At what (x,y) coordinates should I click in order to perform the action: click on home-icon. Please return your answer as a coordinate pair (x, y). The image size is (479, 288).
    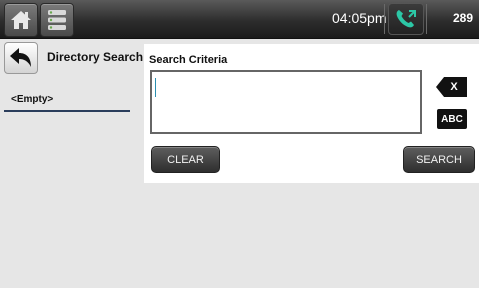
    Looking at the image, I should click on (21, 20).